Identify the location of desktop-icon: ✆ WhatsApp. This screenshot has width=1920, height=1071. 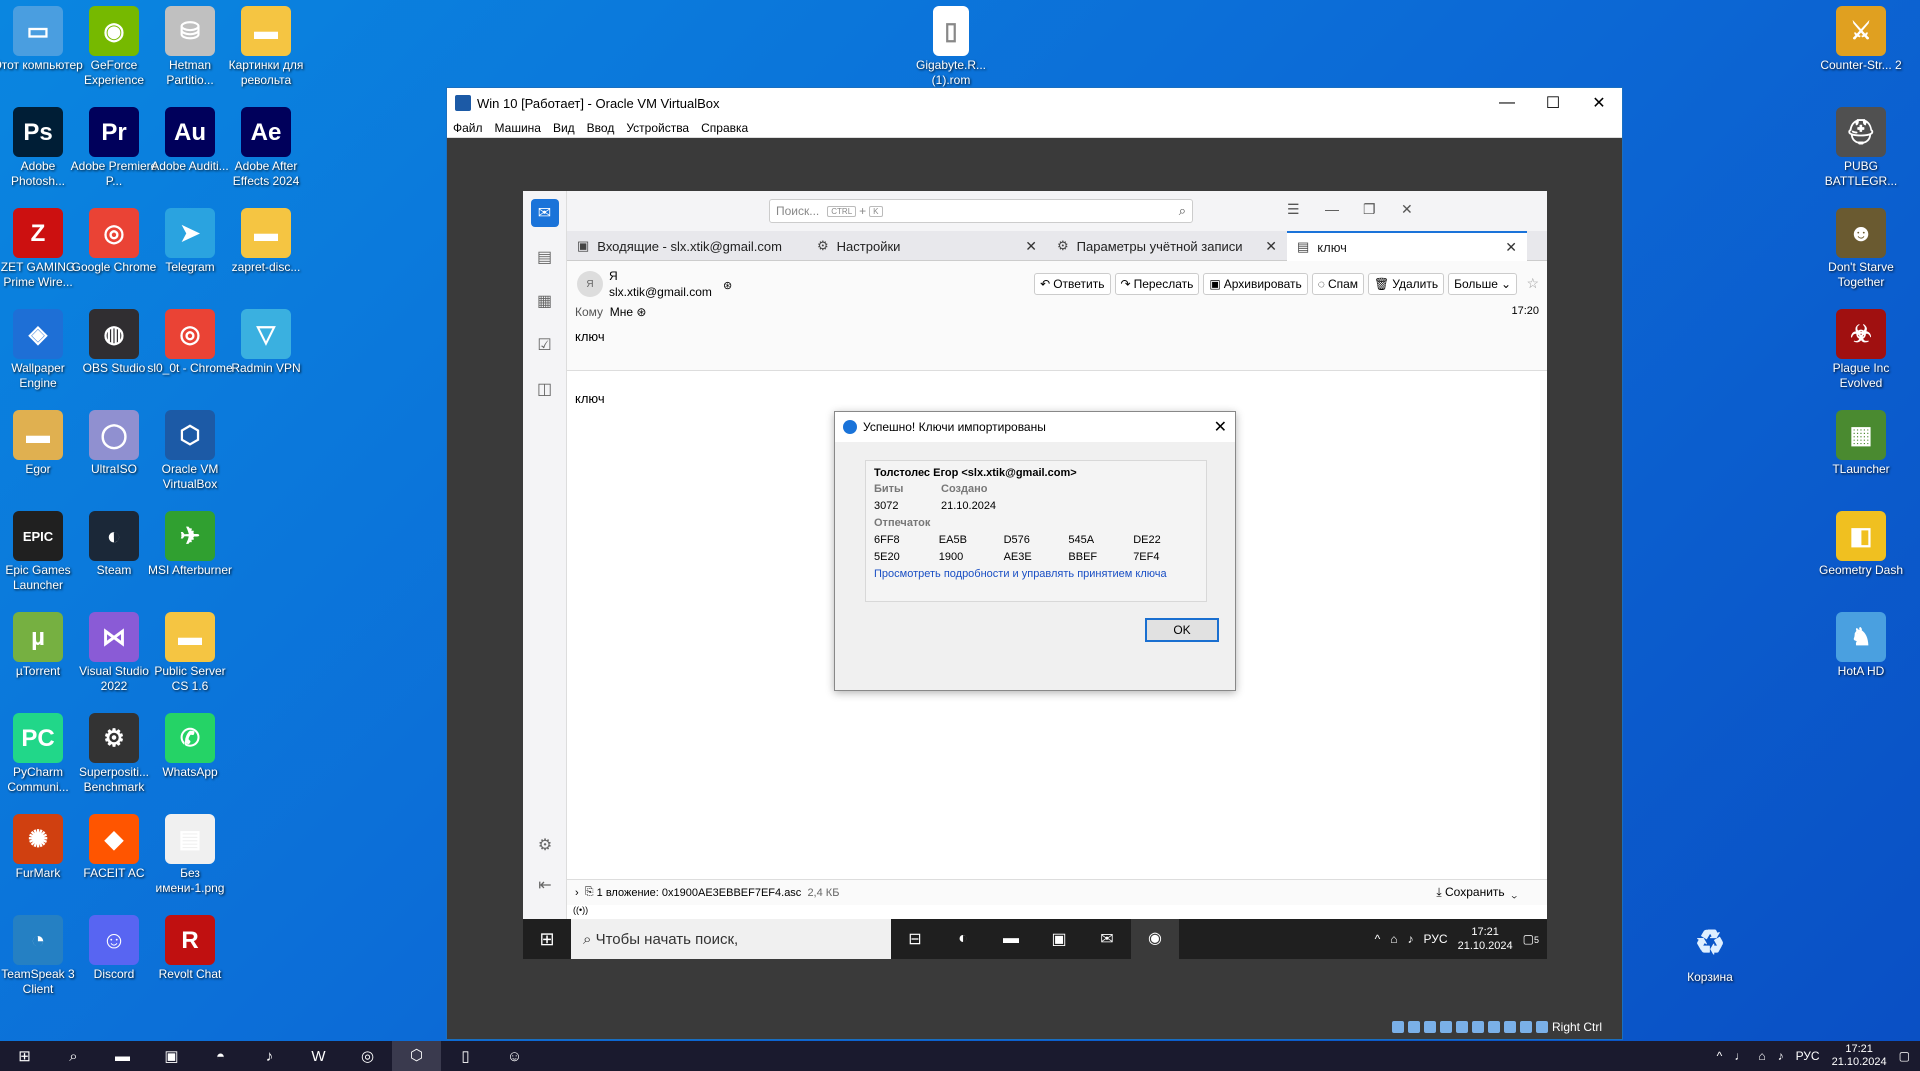
(190, 746).